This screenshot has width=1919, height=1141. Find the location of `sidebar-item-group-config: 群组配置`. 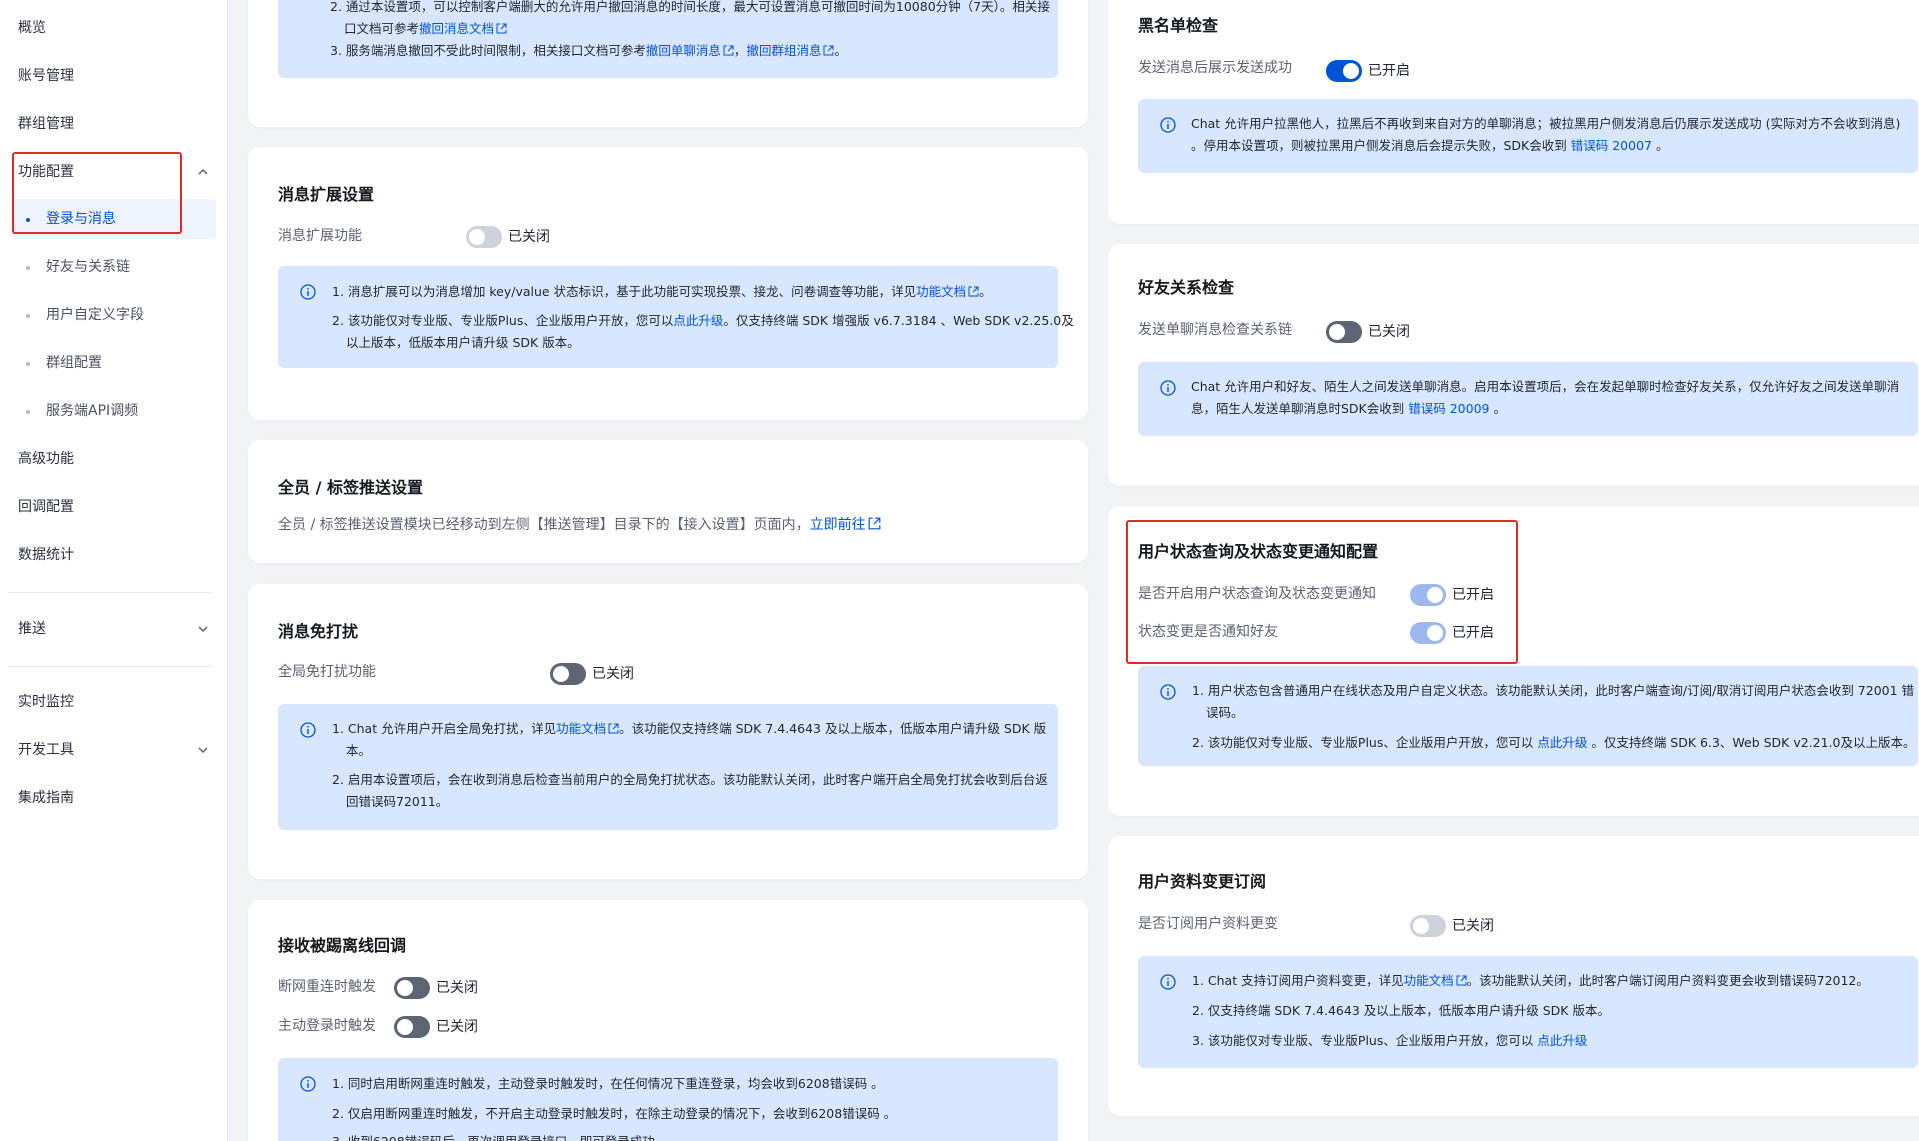

sidebar-item-group-config: 群组配置 is located at coordinates (74, 363).